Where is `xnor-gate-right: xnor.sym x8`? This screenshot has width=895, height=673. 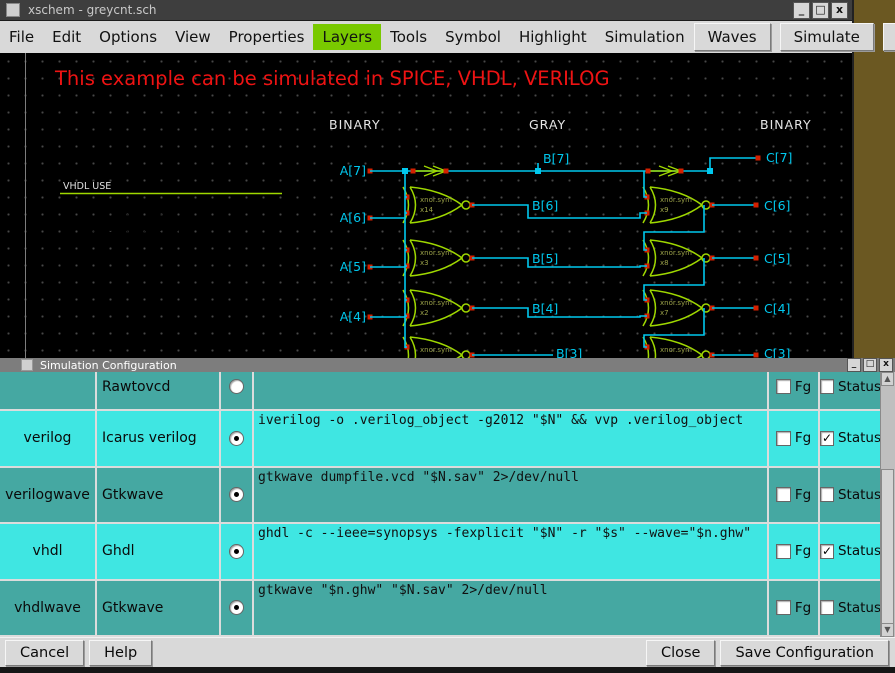 xnor-gate-right: xnor.sym x8 is located at coordinates (676, 258).